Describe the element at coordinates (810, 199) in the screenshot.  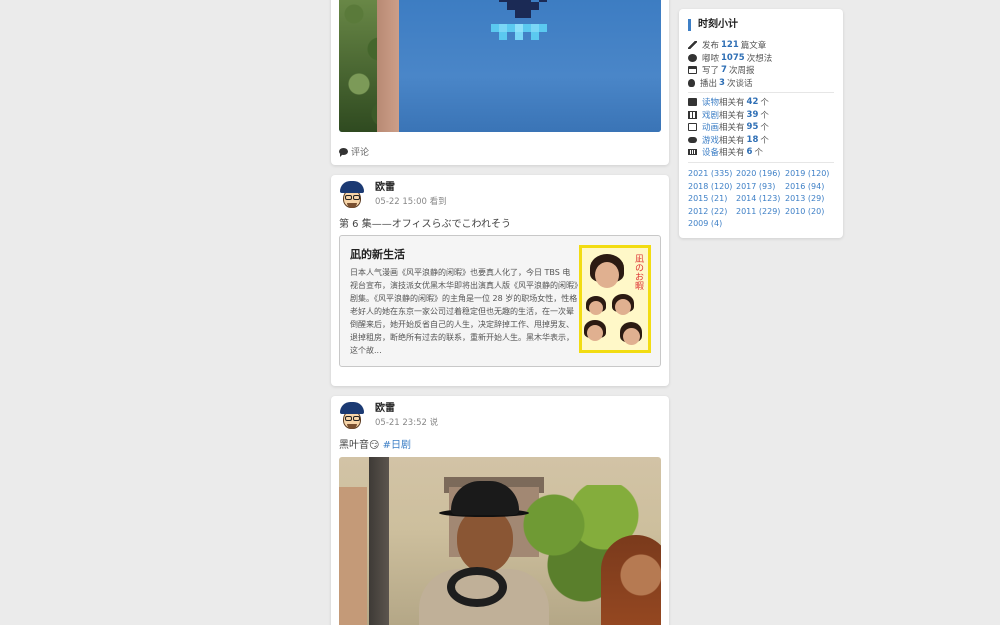
I see `year-link: 2013 (29)` at that location.